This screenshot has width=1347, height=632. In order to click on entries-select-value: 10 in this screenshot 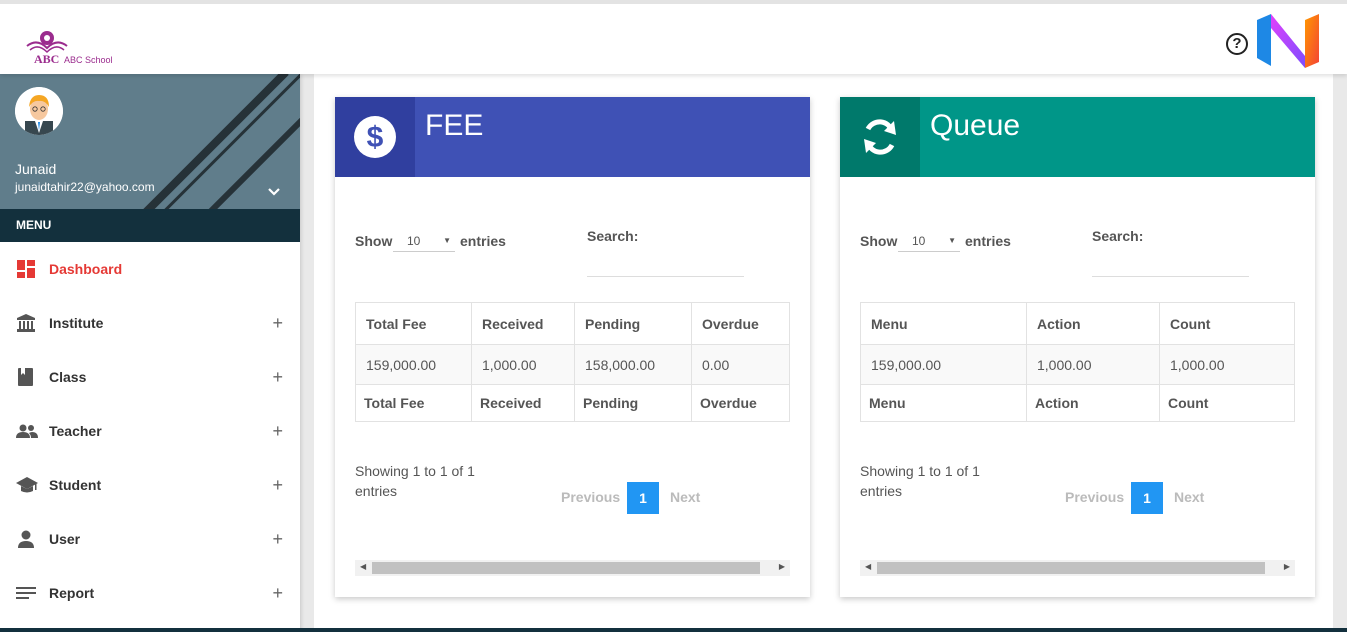, I will do `click(919, 241)`.